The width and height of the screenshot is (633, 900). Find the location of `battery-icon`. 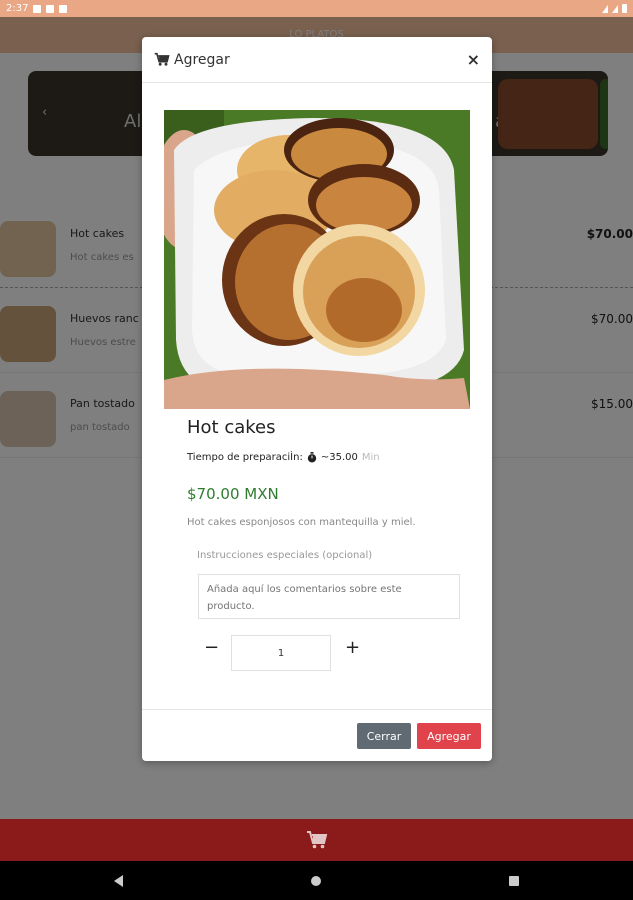

battery-icon is located at coordinates (624, 8).